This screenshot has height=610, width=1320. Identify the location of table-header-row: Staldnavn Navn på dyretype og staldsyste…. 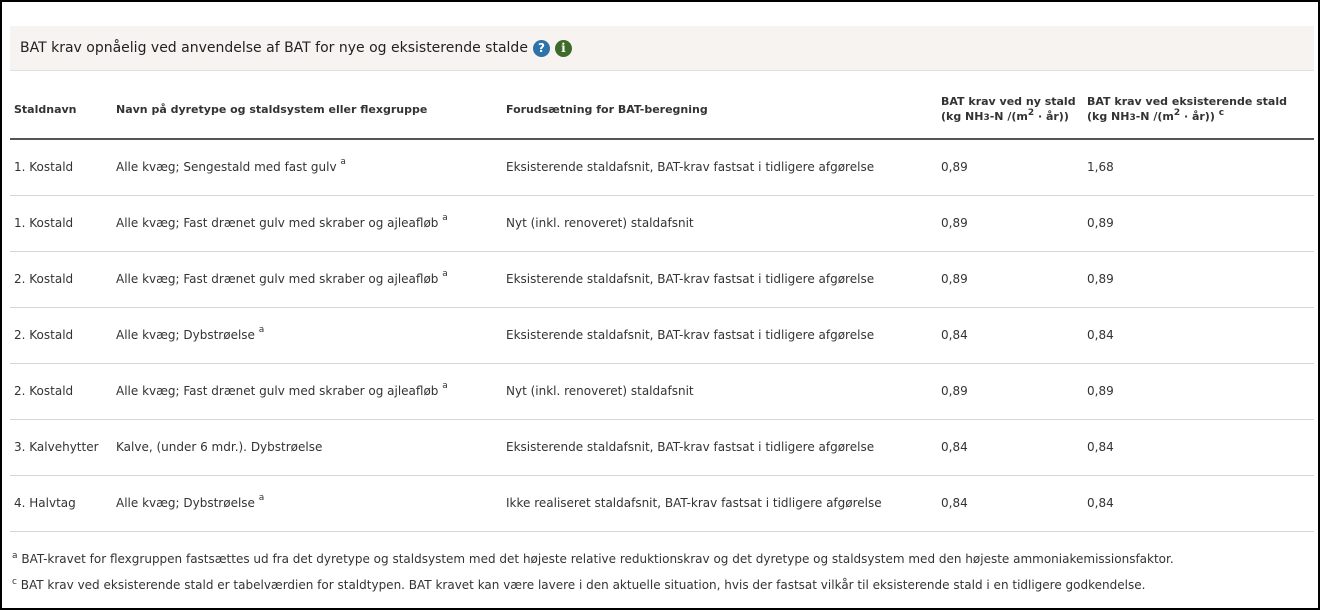
(662, 105).